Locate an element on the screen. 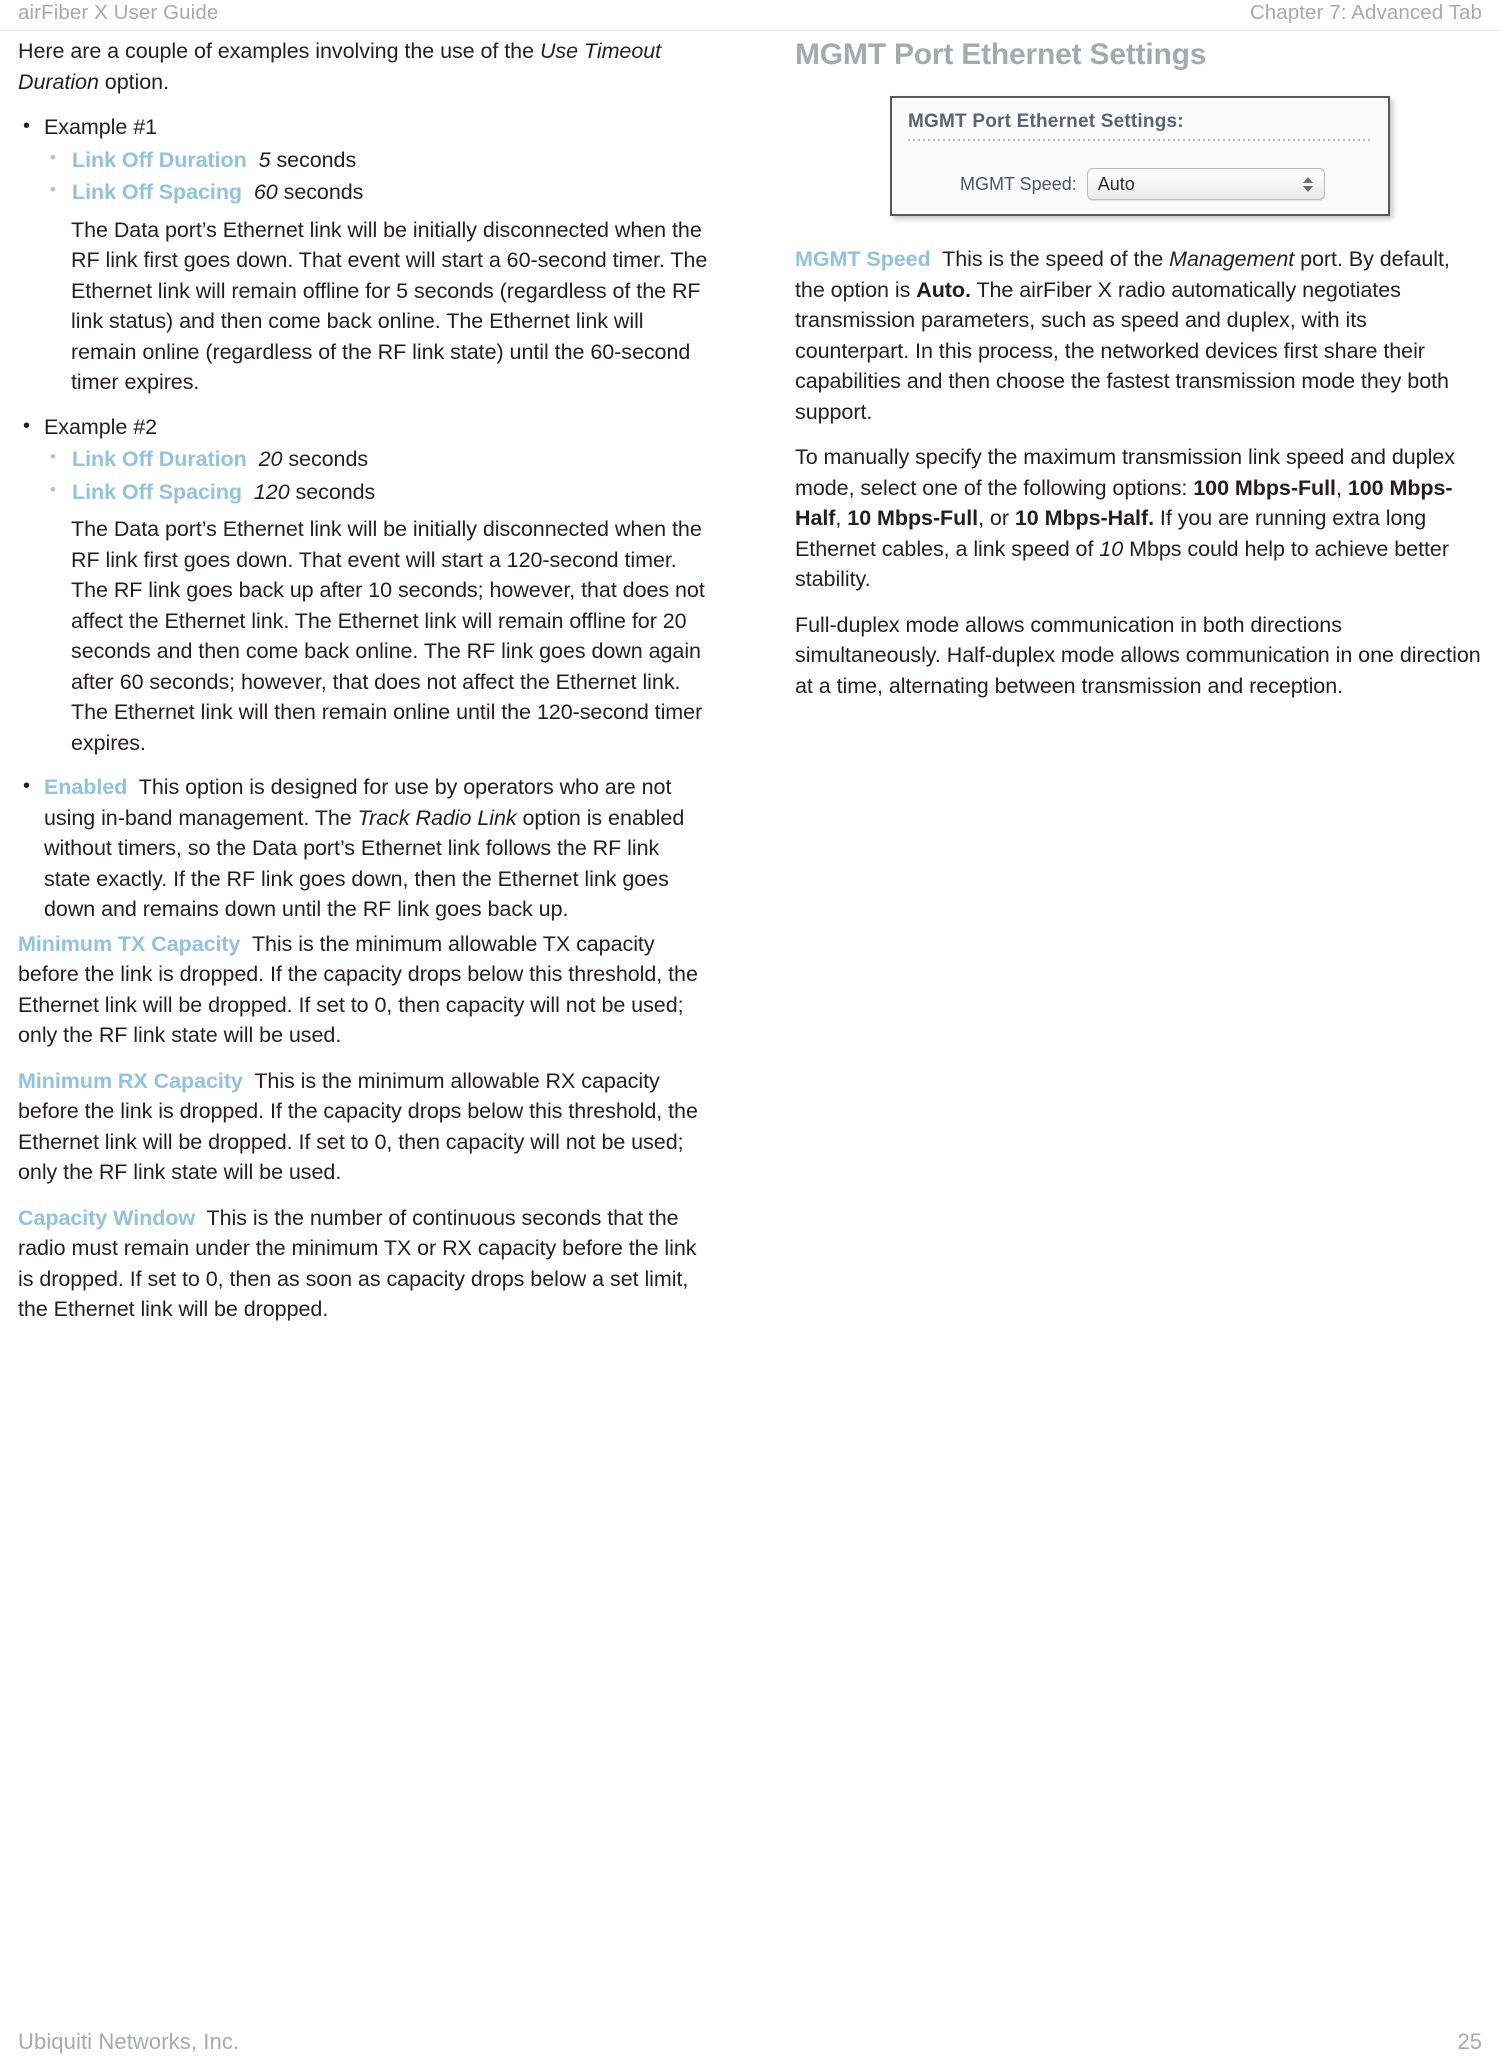 The image size is (1500, 2072). sep-2: , is located at coordinates (841, 518).